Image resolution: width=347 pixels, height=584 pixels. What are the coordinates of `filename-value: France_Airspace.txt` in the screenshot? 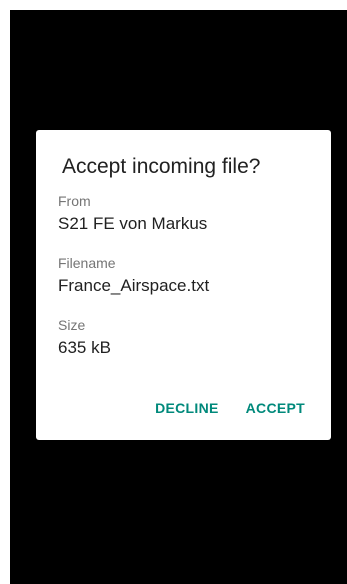 It's located at (134, 285).